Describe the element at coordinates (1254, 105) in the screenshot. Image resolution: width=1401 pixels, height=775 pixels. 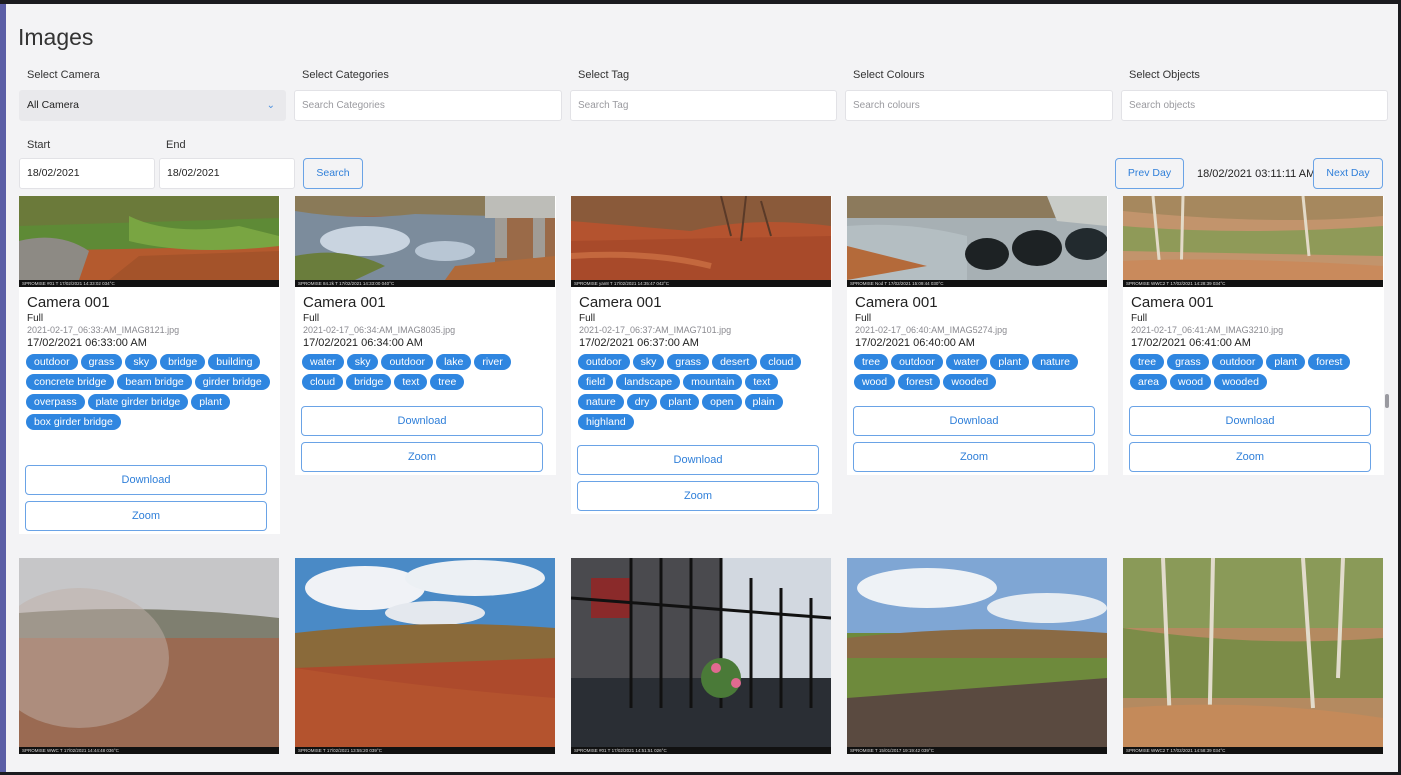
I see `objects-search-input: Search objects` at that location.